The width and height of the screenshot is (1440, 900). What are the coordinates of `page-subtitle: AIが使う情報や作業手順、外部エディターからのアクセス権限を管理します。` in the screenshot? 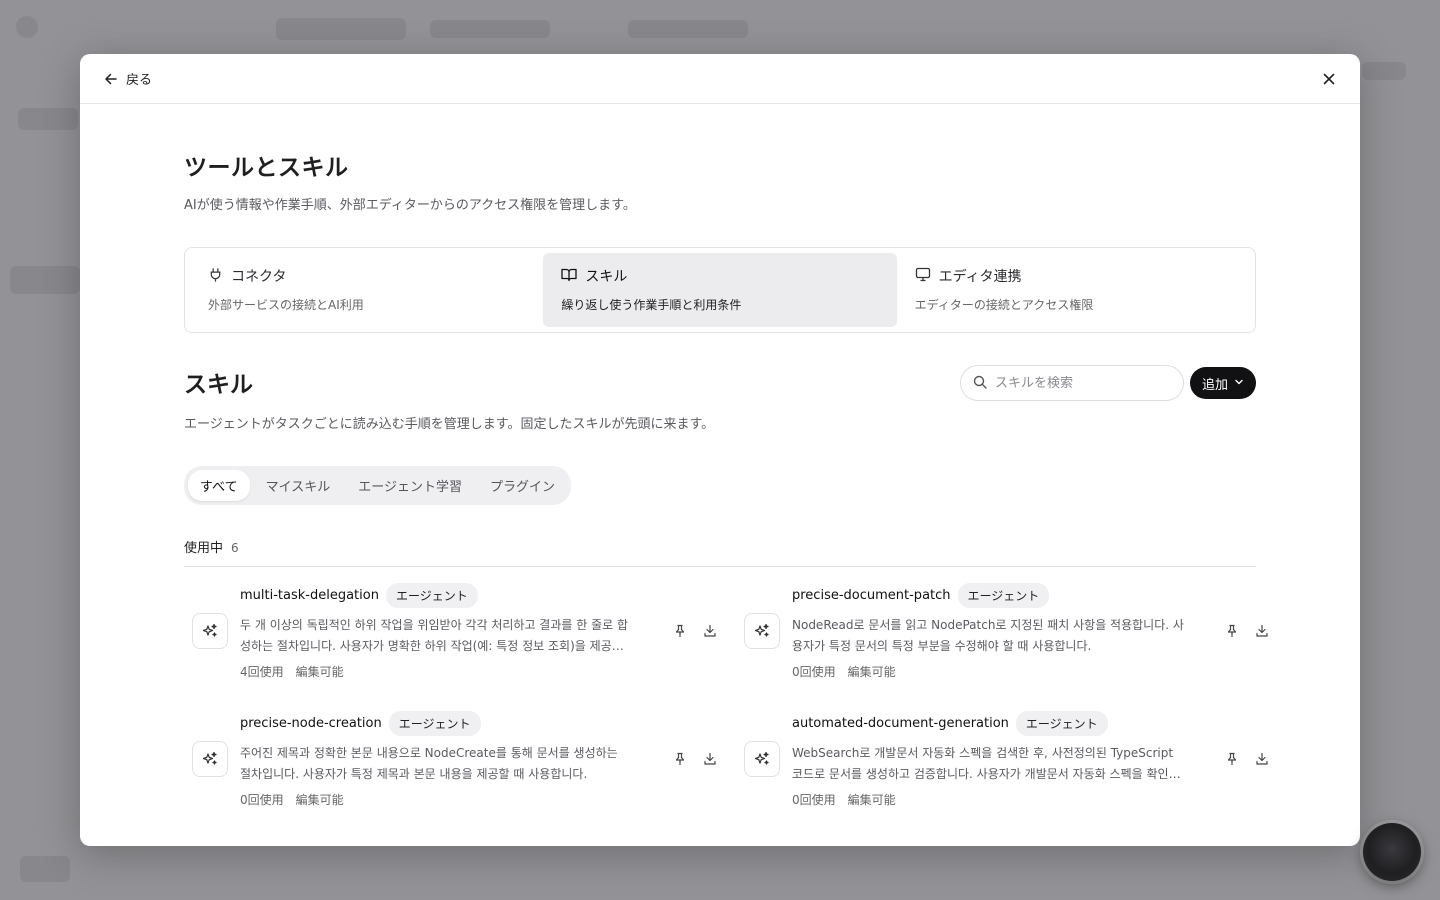 It's located at (410, 205).